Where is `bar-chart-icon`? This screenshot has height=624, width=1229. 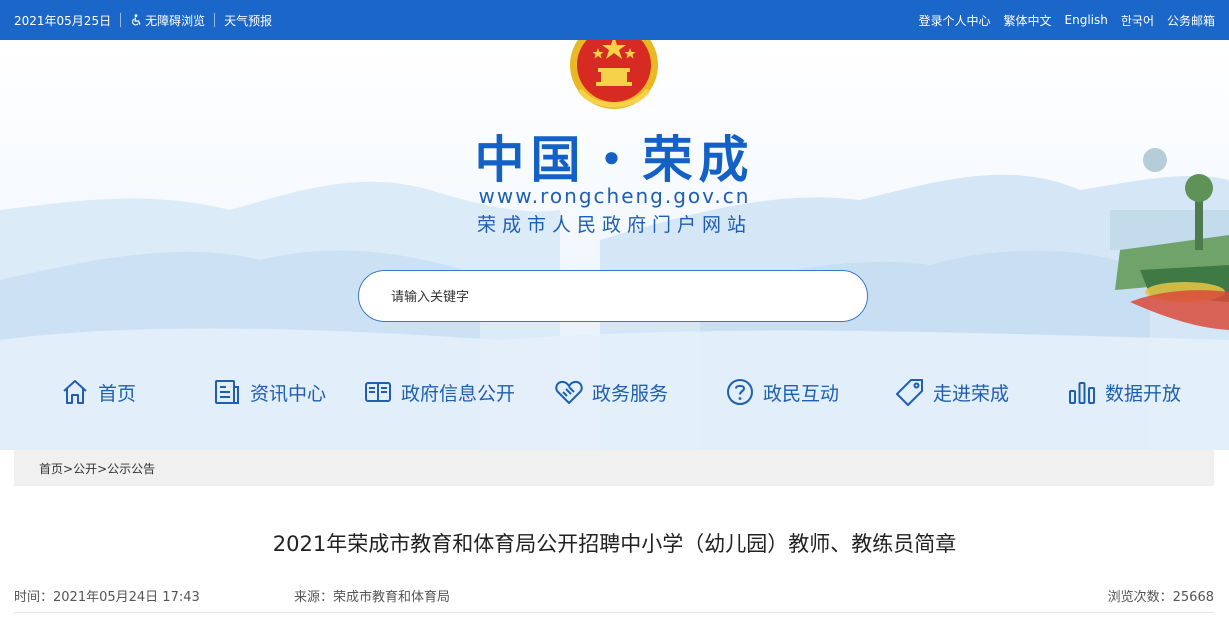 bar-chart-icon is located at coordinates (1082, 393).